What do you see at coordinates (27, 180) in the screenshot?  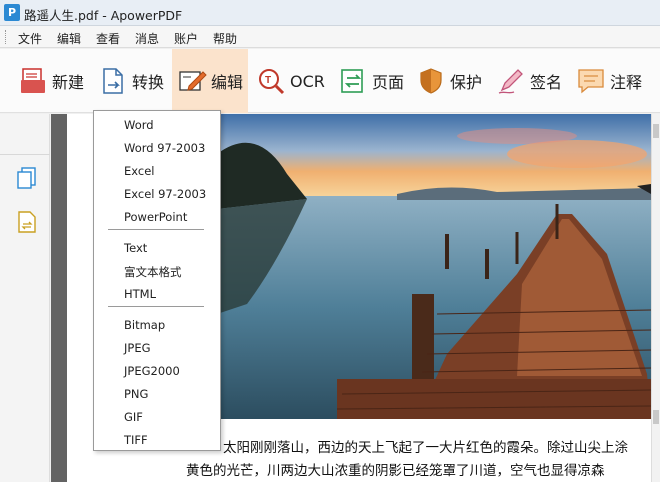 I see `thumbnails-icon` at bounding box center [27, 180].